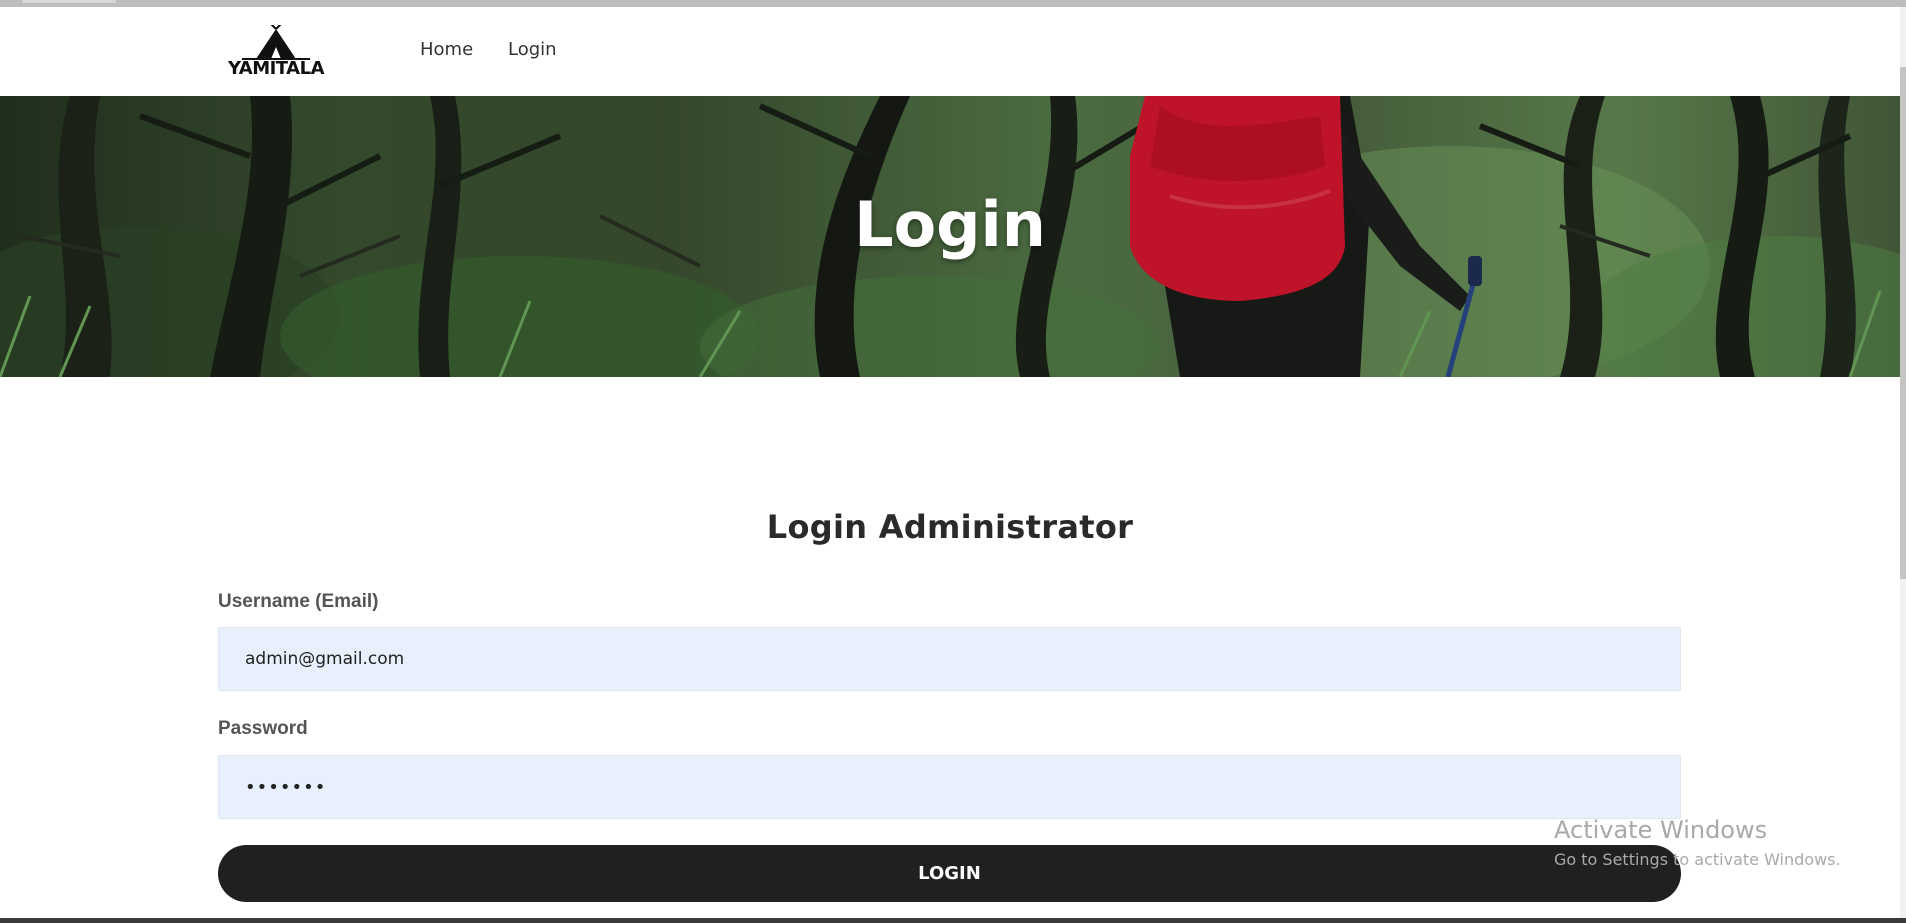  I want to click on brand-logo: YAMITALA, so click(276, 52).